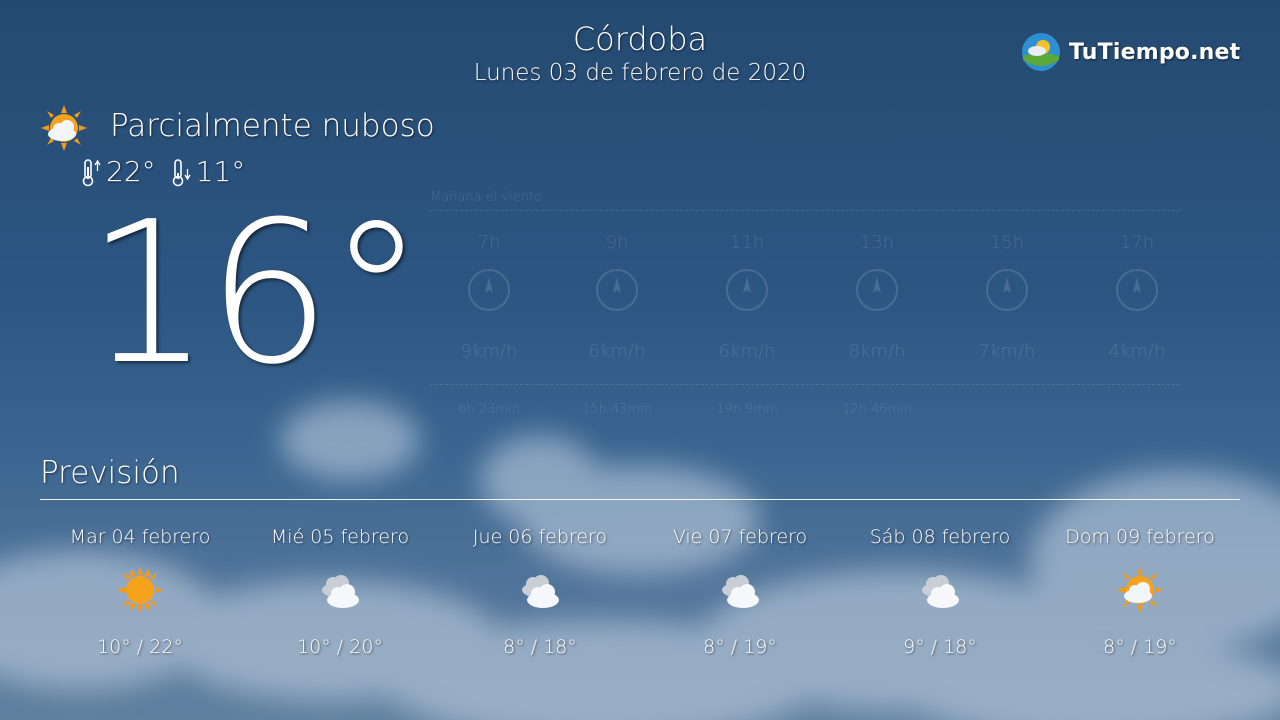  I want to click on wind-hour: 9h, so click(617, 242).